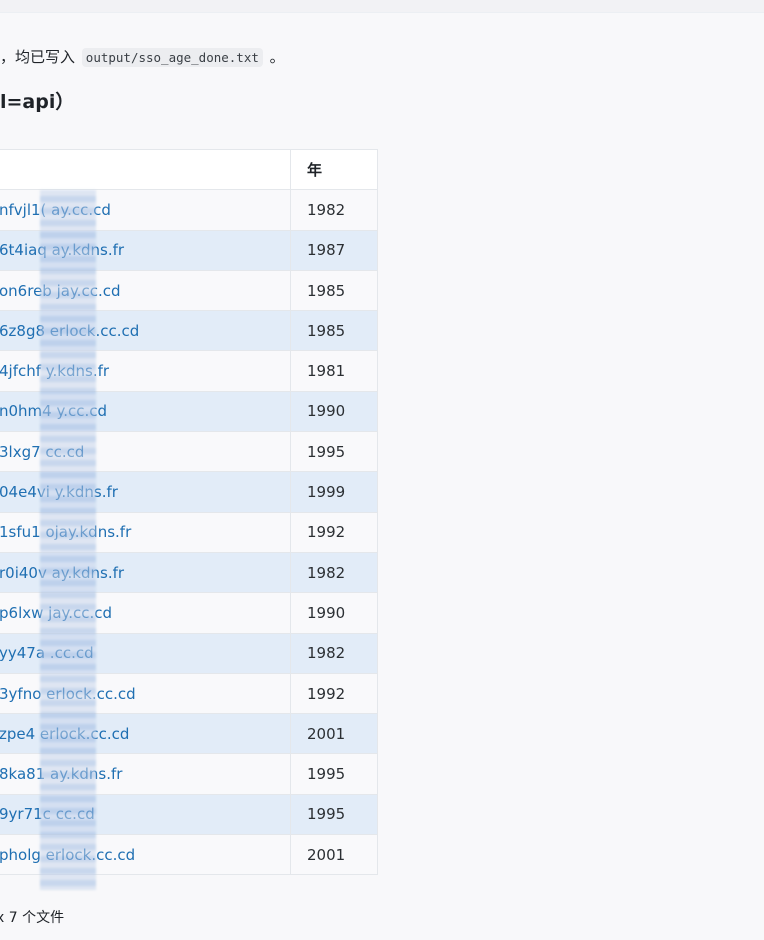 This screenshot has height=940, width=764. I want to click on table-row: 1sfu1 ojay.kdns.fr 1992, so click(189, 532).